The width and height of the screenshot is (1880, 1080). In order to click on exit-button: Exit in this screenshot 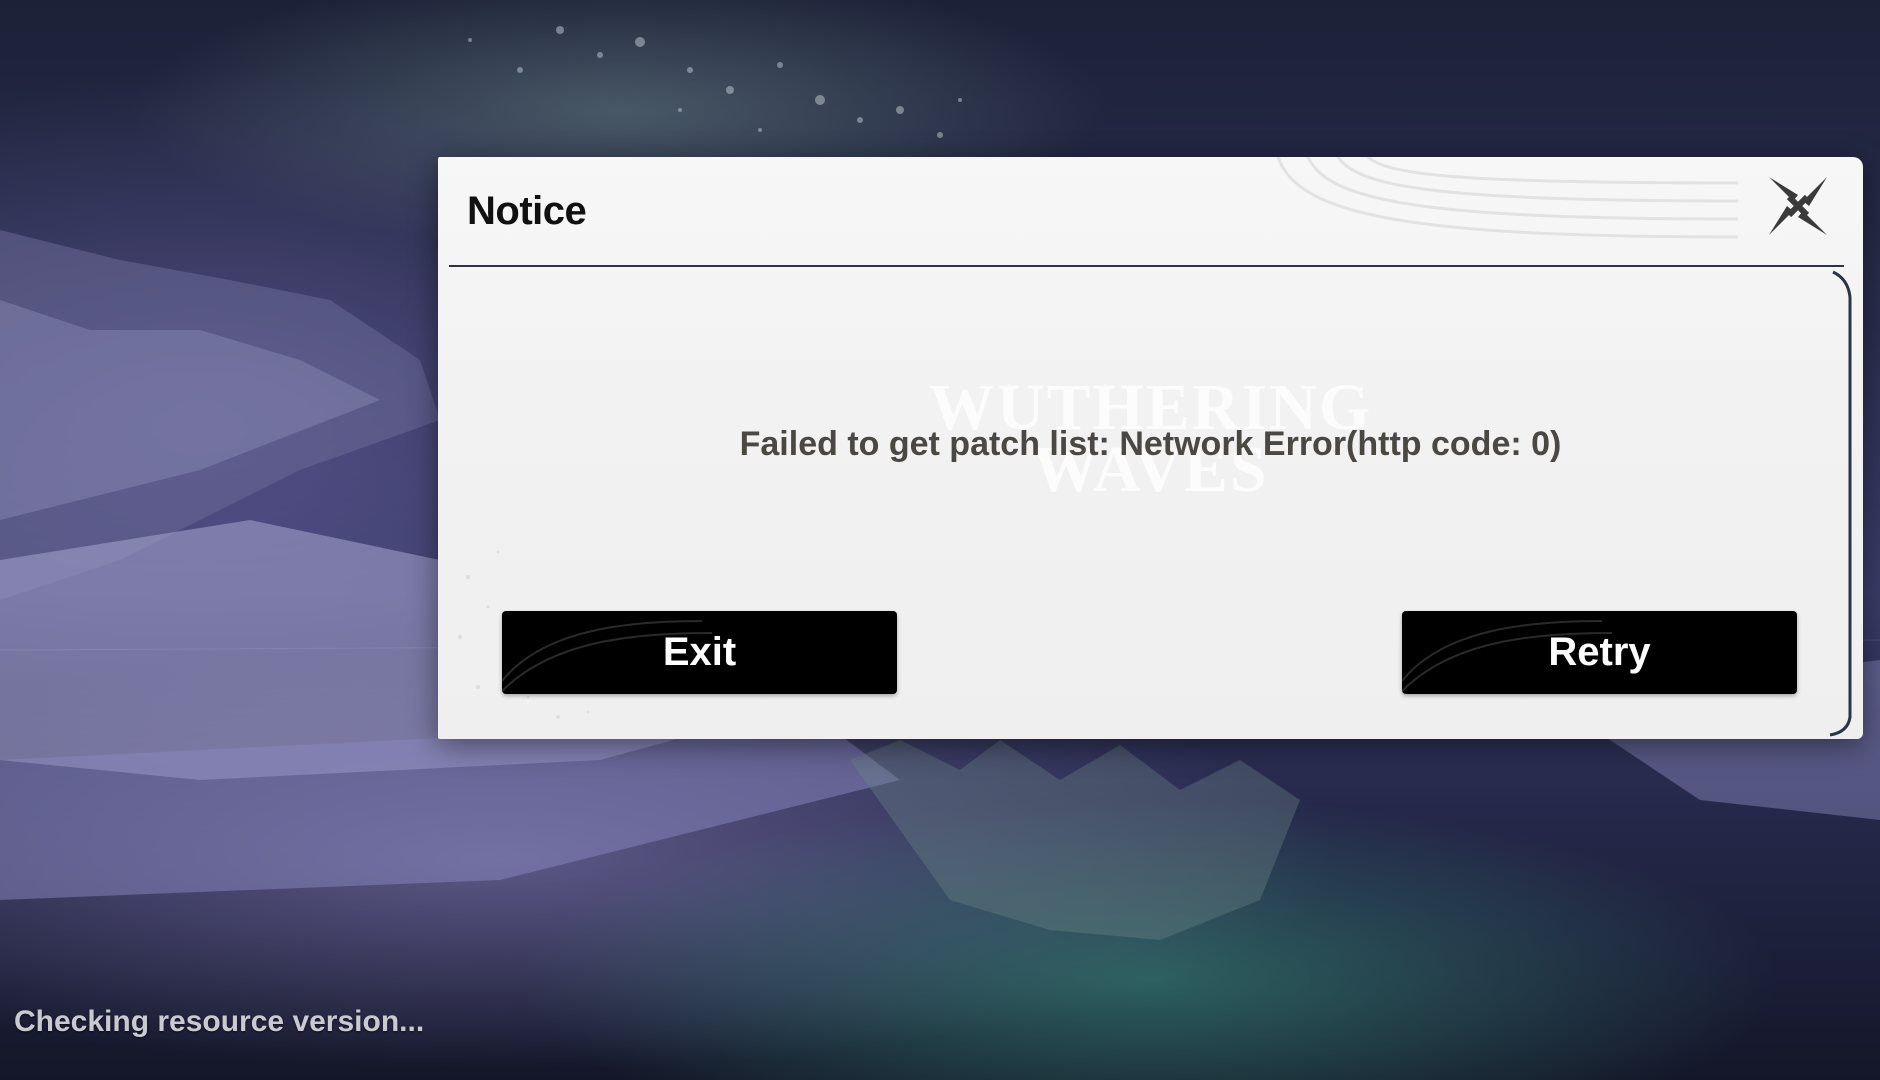, I will do `click(699, 652)`.